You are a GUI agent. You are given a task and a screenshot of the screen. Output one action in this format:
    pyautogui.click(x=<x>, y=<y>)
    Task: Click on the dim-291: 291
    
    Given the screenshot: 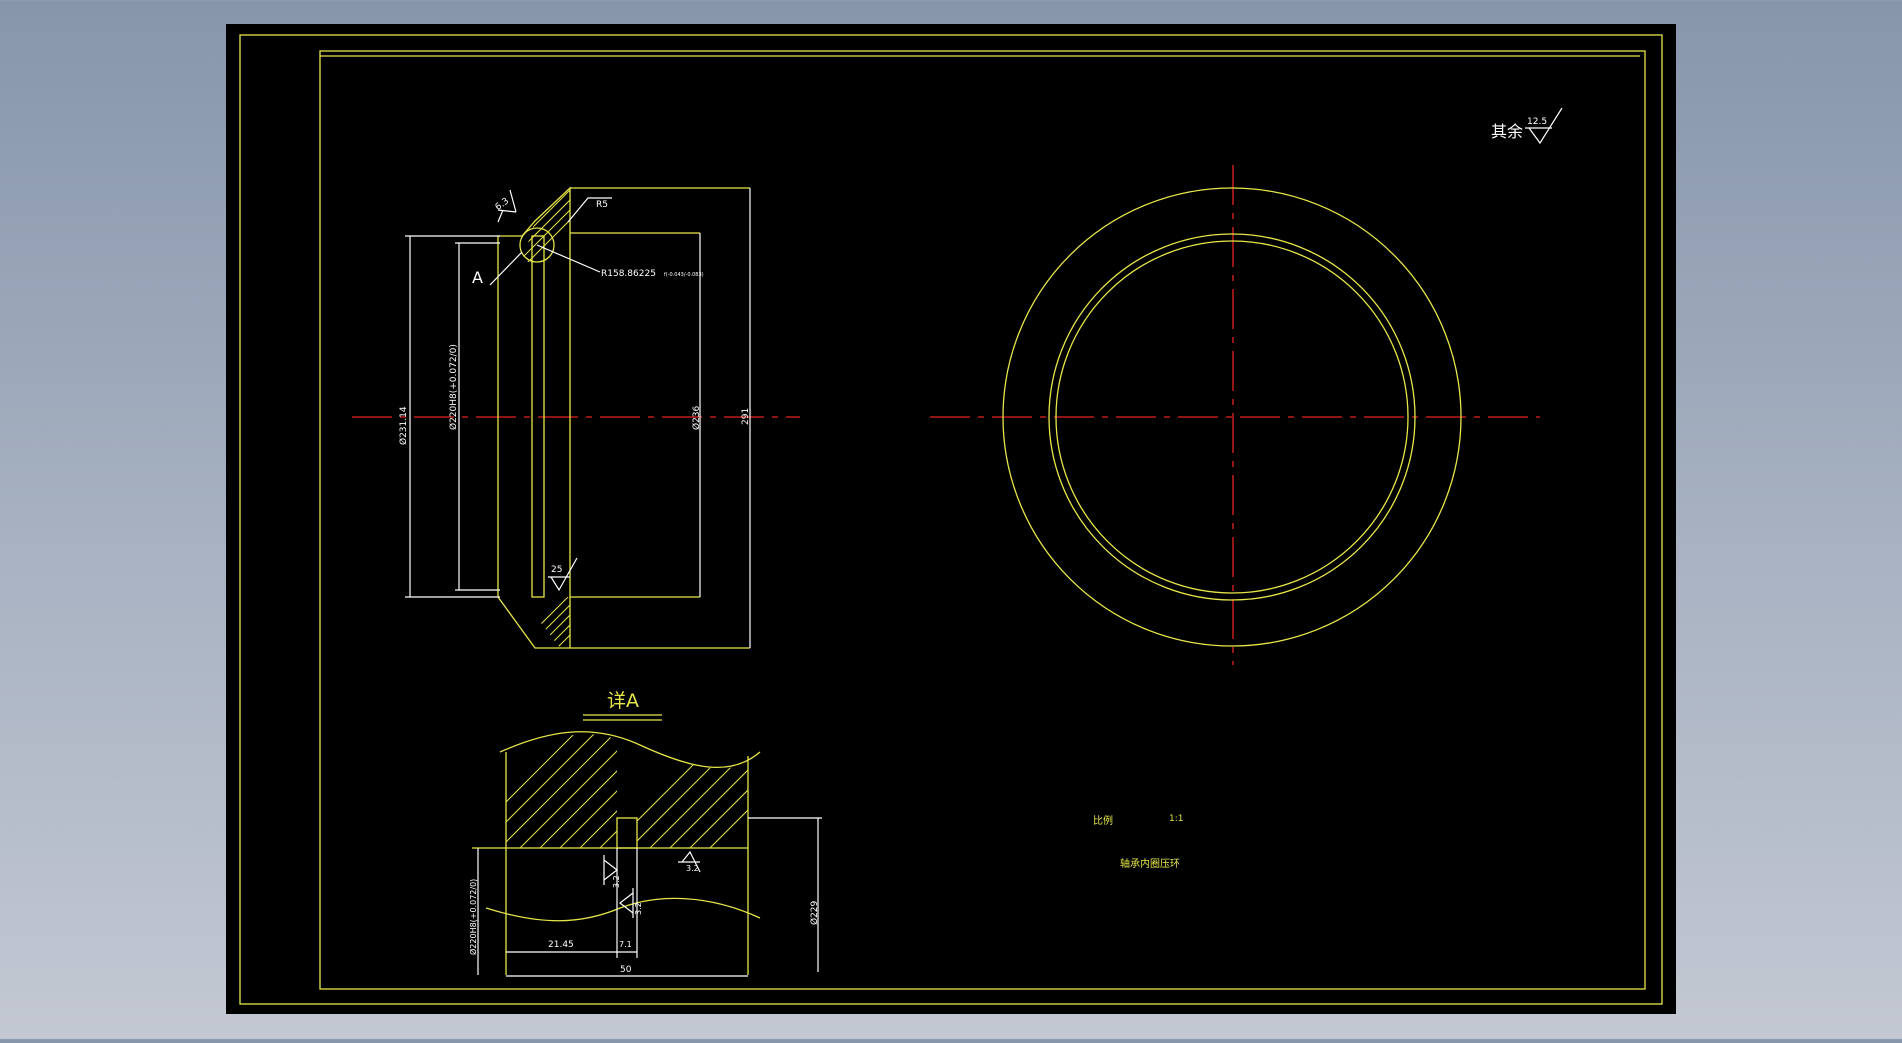 What is the action you would take?
    pyautogui.click(x=746, y=416)
    